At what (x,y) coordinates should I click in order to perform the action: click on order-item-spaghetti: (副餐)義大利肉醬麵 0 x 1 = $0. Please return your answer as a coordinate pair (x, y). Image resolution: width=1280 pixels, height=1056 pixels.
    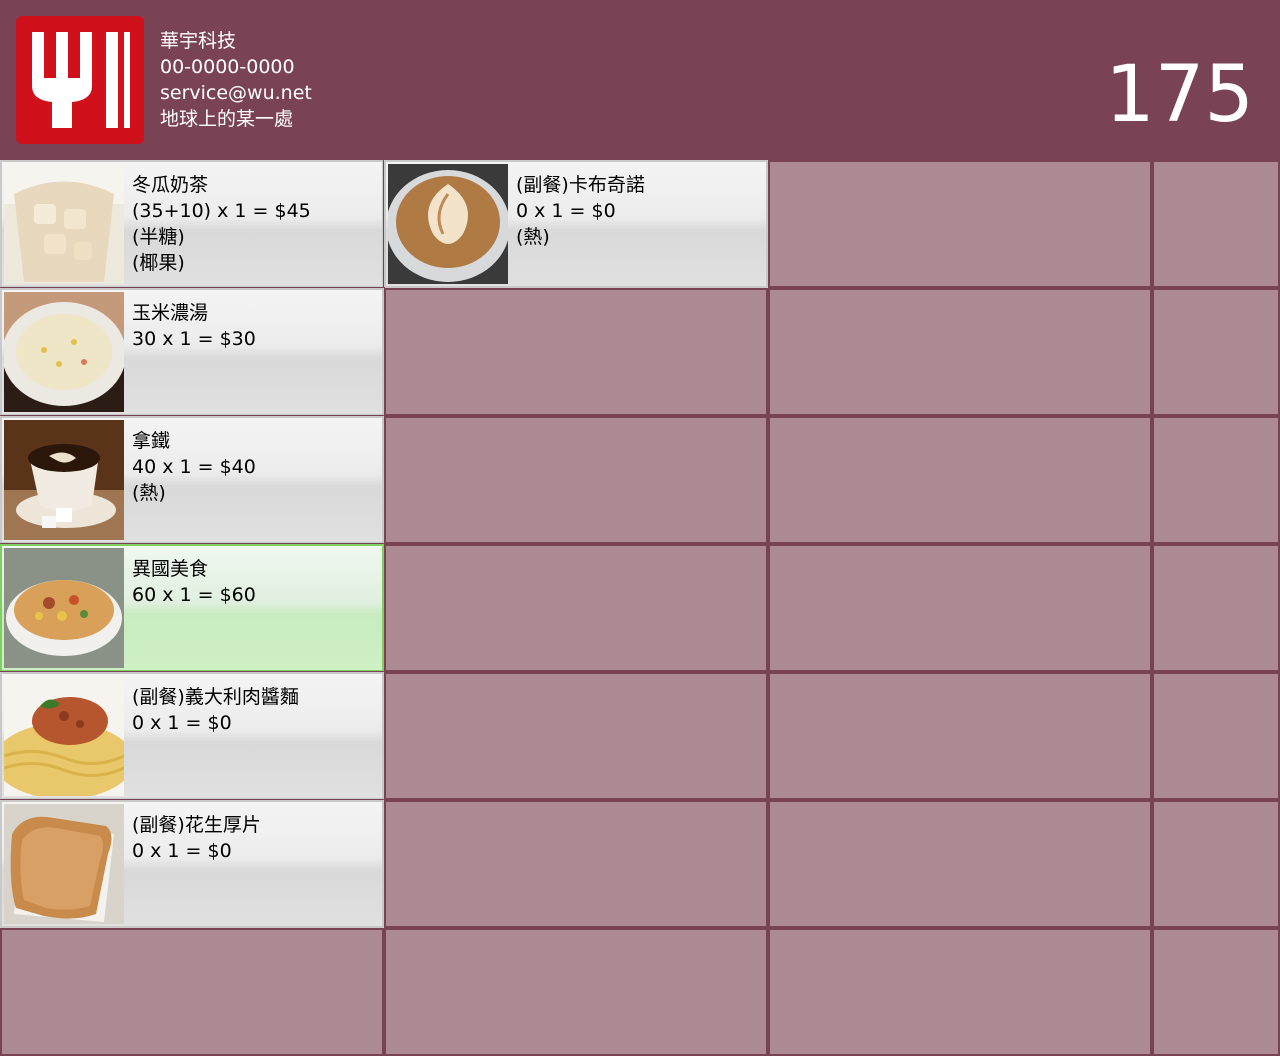
    Looking at the image, I should click on (192, 736).